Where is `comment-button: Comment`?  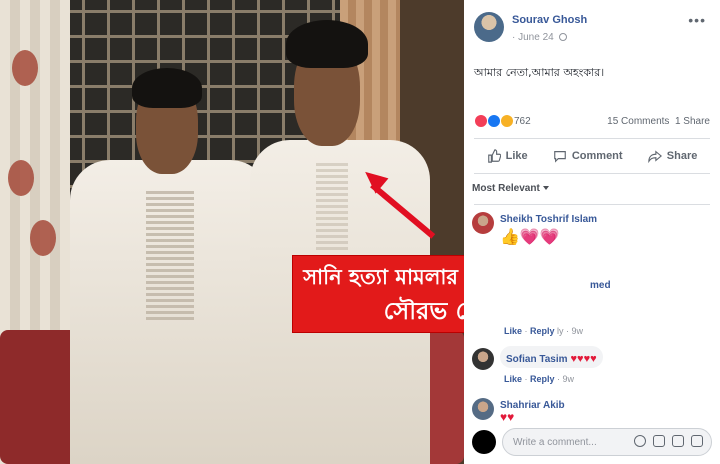
comment-button: Comment is located at coordinates (588, 156).